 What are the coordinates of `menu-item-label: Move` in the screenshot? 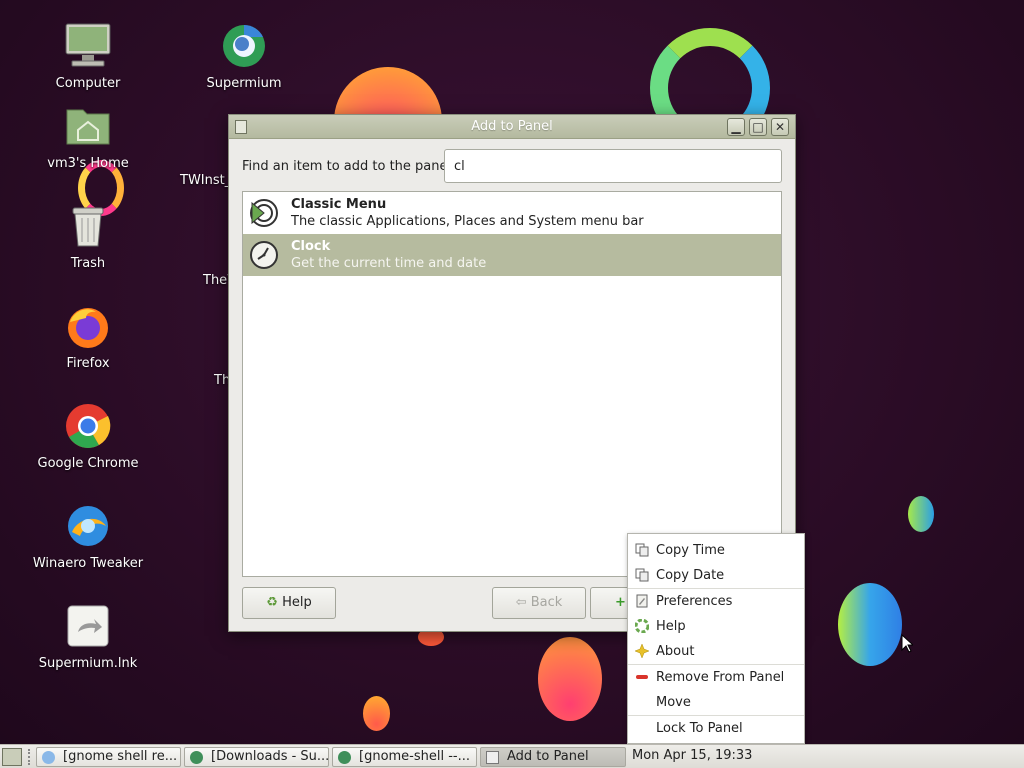 It's located at (673, 702).